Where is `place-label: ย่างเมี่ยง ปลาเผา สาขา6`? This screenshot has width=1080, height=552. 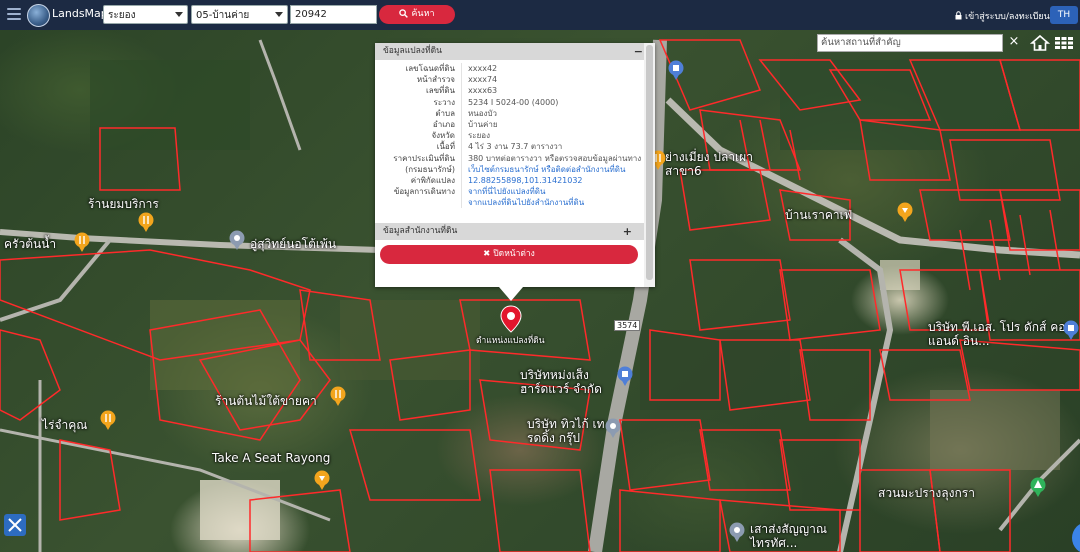 place-label: ย่างเมี่ยง ปลาเผา สาขา6 is located at coordinates (709, 164).